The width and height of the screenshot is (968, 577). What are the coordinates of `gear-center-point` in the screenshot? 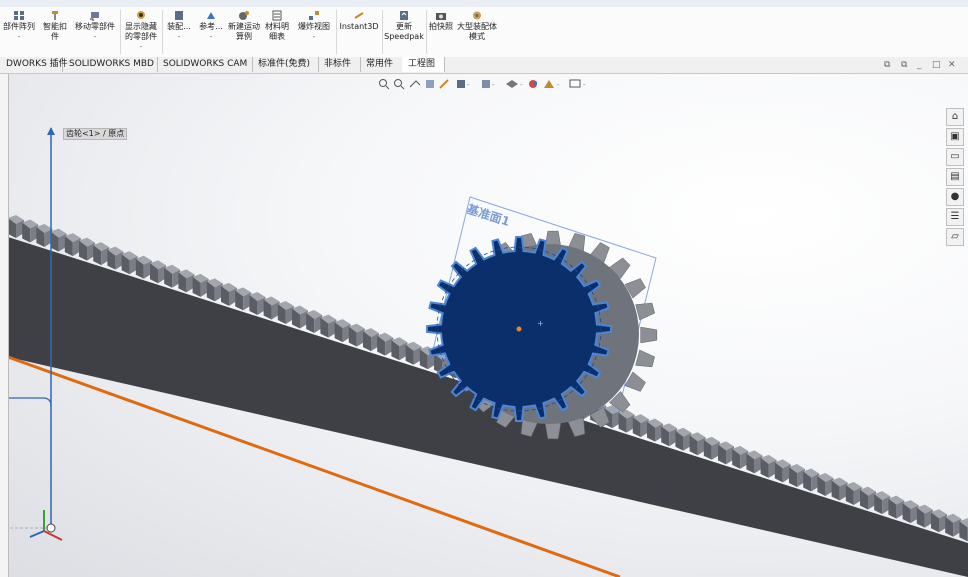 It's located at (519, 329).